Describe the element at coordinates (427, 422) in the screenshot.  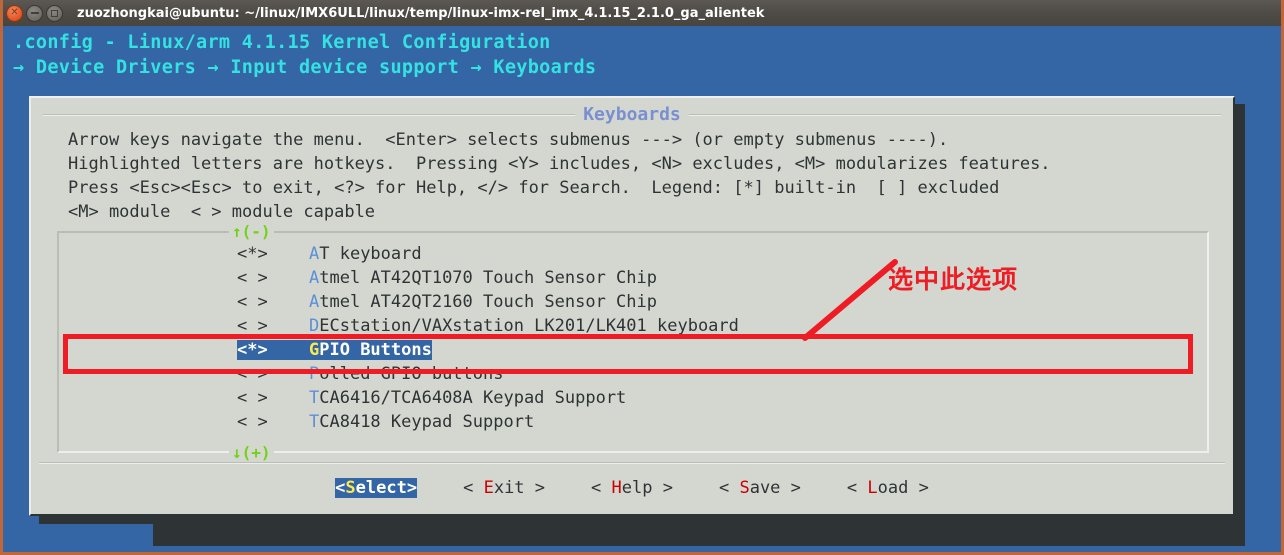
I see `option-label: CA8418 Keypad Support` at that location.